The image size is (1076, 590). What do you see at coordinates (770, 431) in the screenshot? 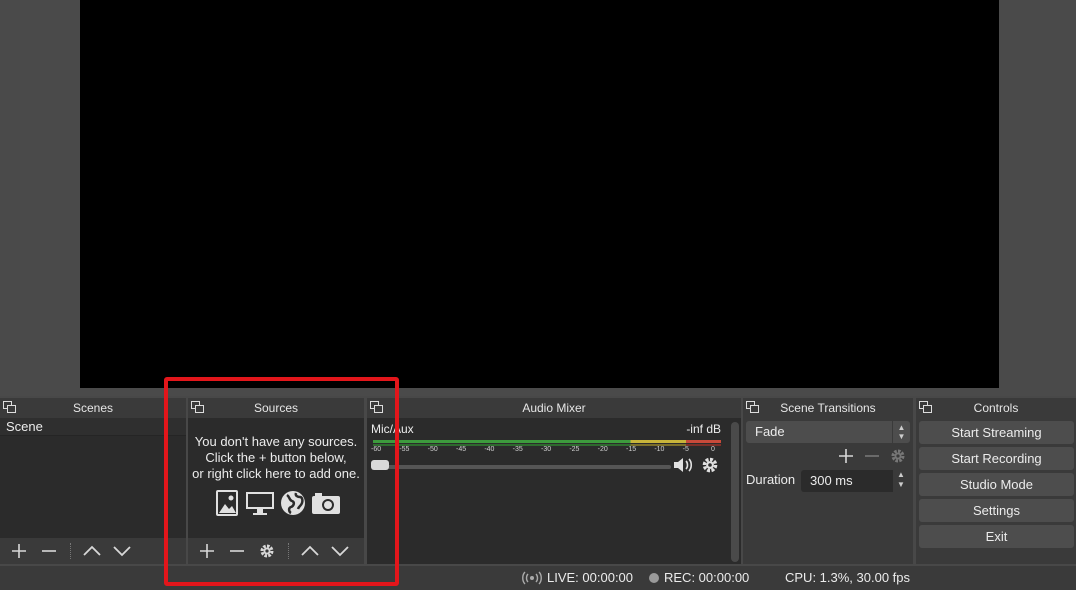
I see `transition-selected: Fade` at bounding box center [770, 431].